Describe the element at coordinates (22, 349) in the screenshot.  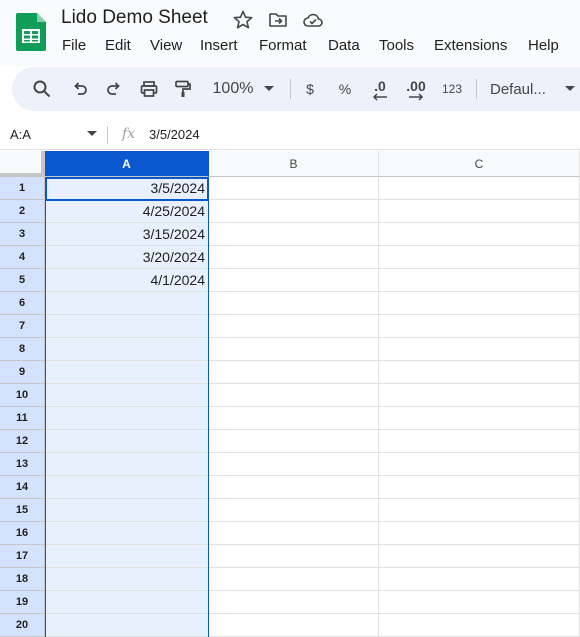
I see `row-header: 8` at that location.